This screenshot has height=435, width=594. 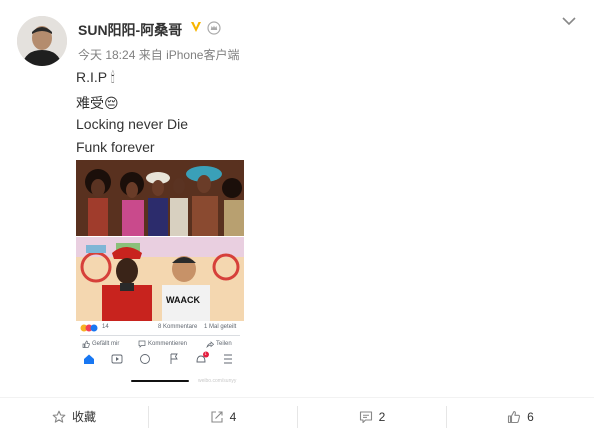 I want to click on vip-crown-icon, so click(x=214, y=28).